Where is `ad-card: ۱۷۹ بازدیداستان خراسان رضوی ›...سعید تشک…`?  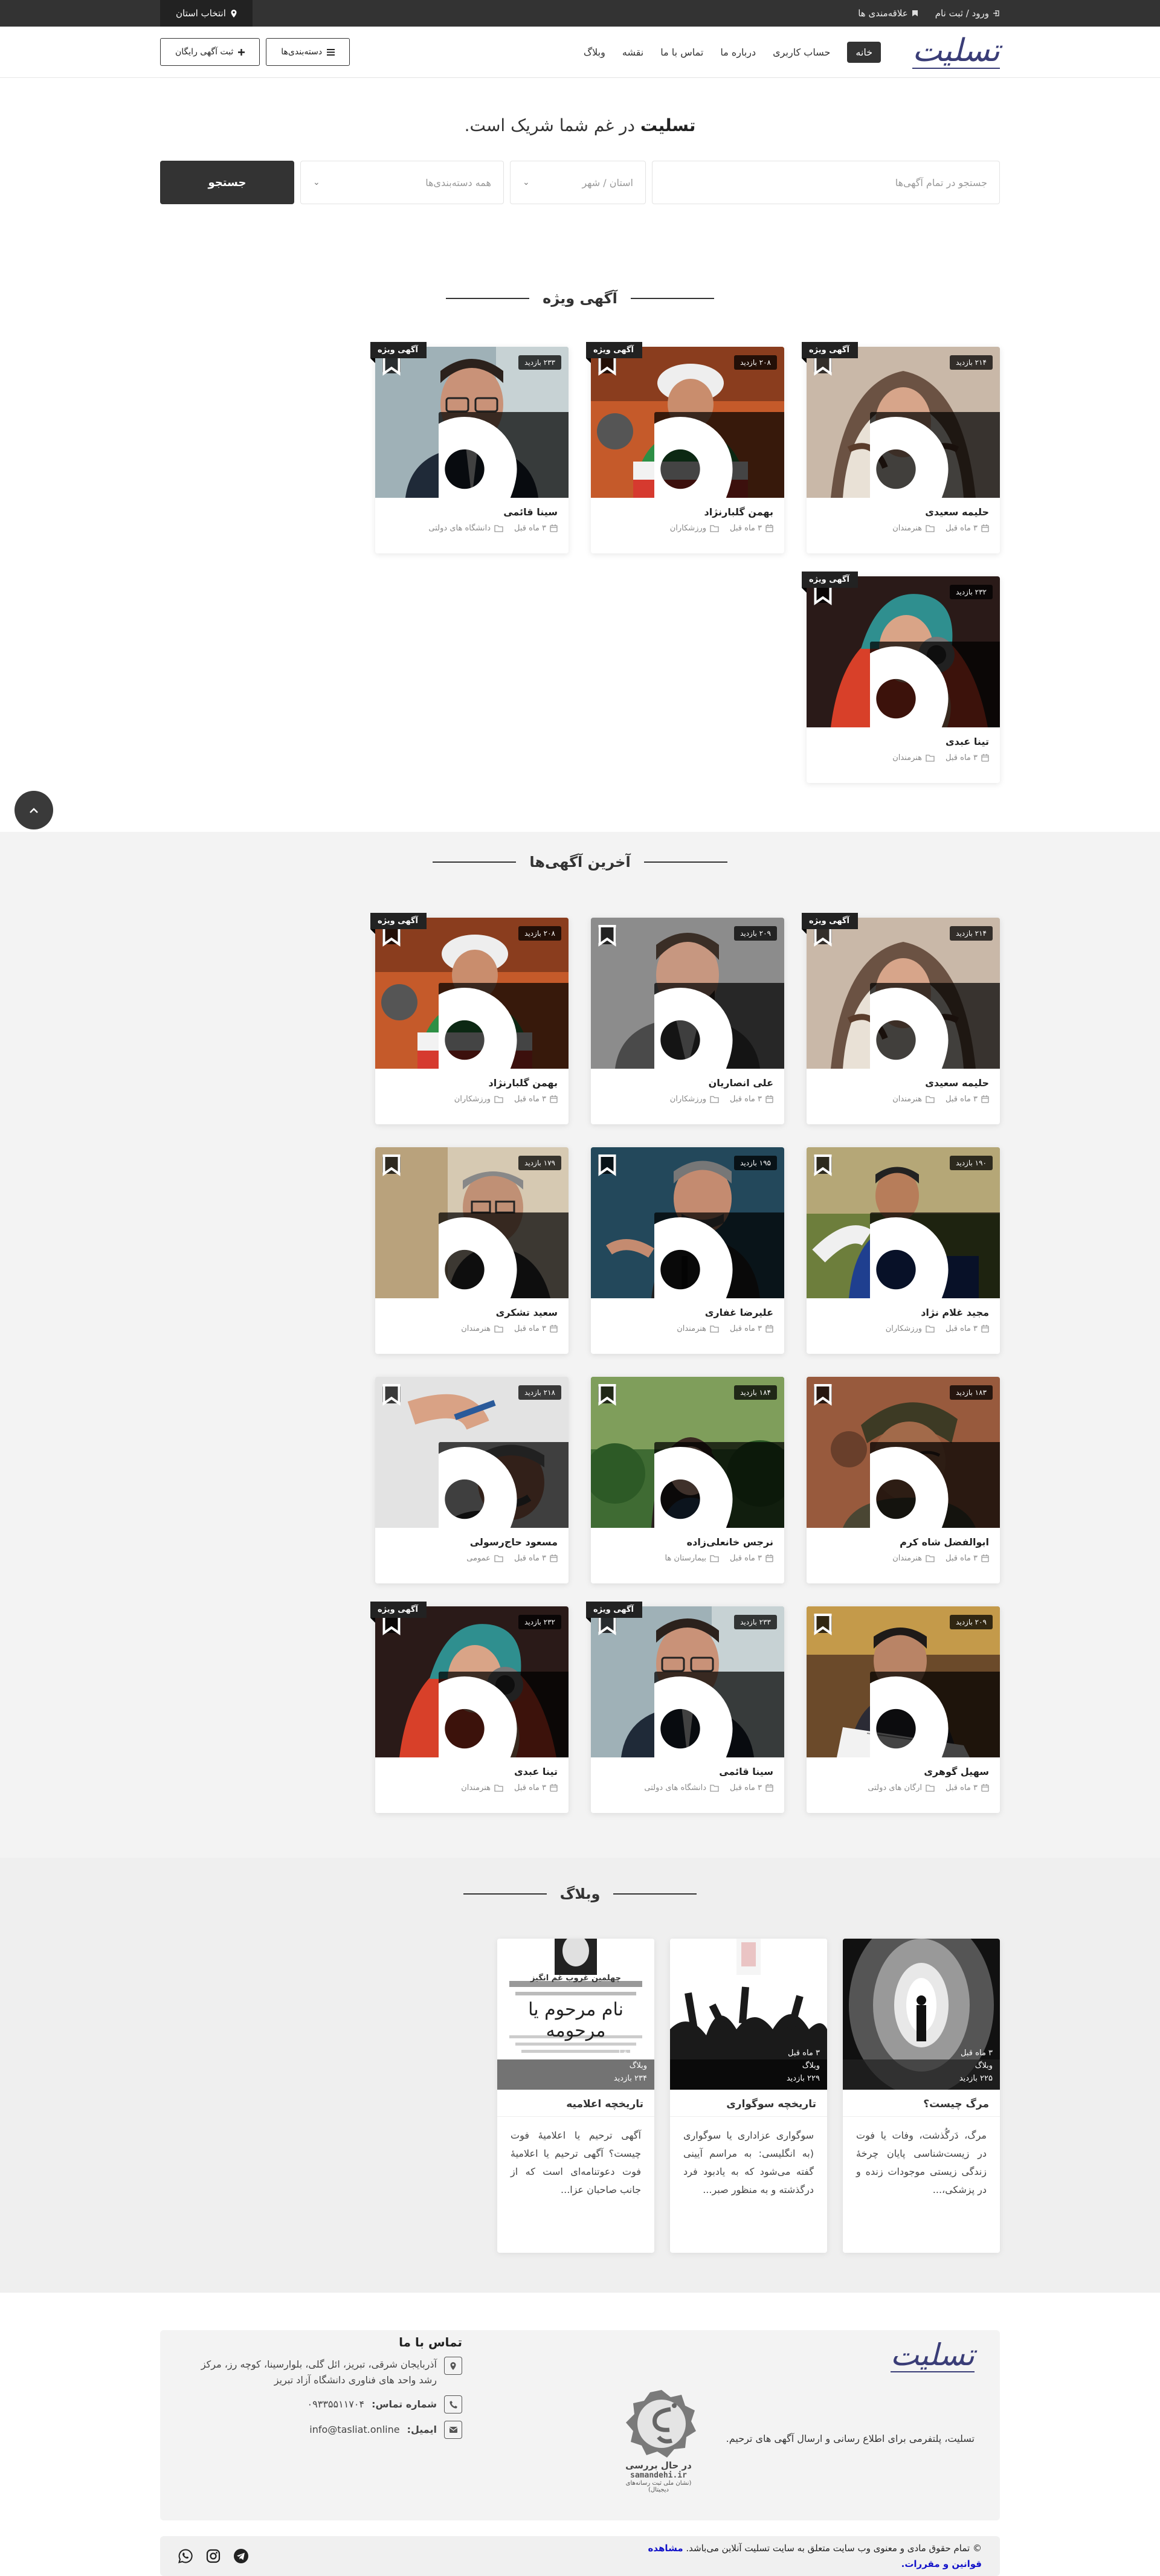 ad-card: ۱۷۹ بازدیداستان خراسان رضوی ›...سعید تشک… is located at coordinates (472, 1250).